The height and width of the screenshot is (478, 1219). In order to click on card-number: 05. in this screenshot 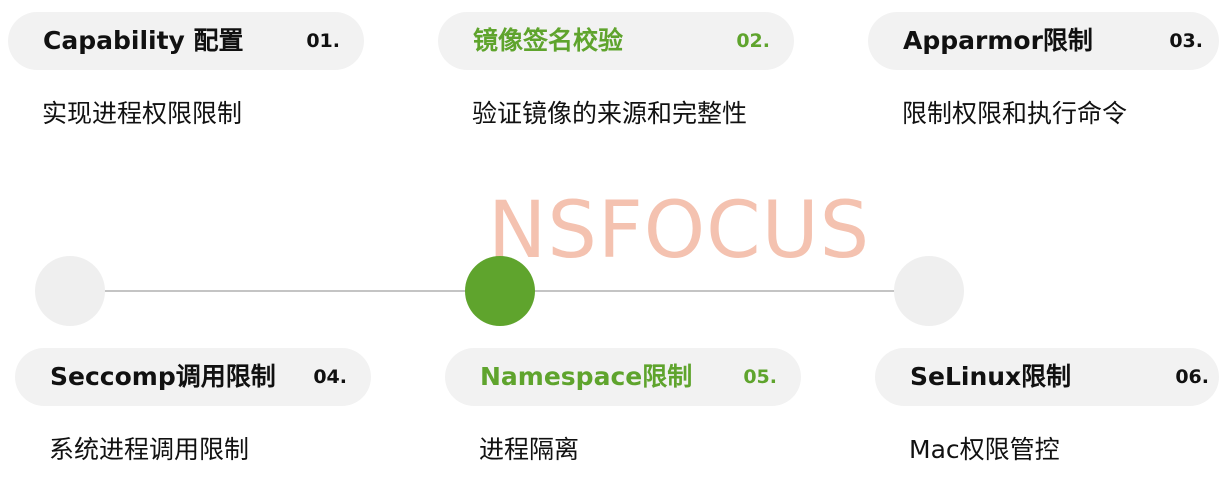, I will do `click(760, 377)`.